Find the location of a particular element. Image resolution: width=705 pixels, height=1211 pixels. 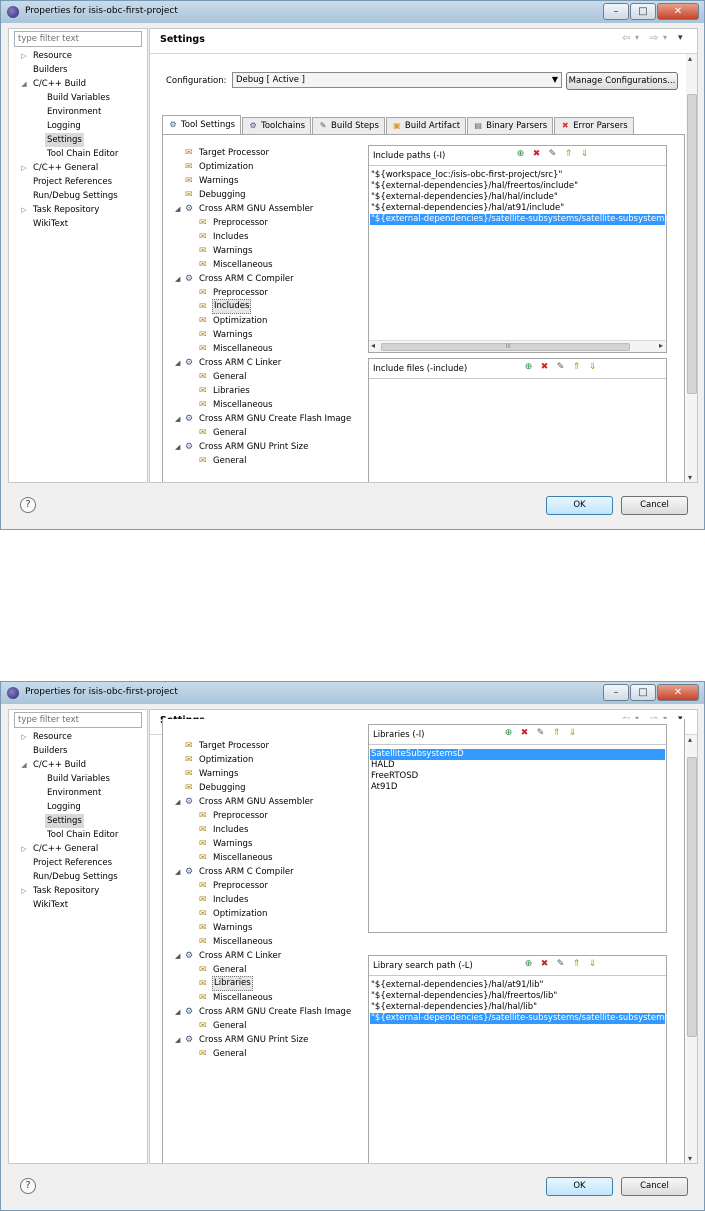

tab-error-parsers: ✖ Error Parsers is located at coordinates (594, 125).